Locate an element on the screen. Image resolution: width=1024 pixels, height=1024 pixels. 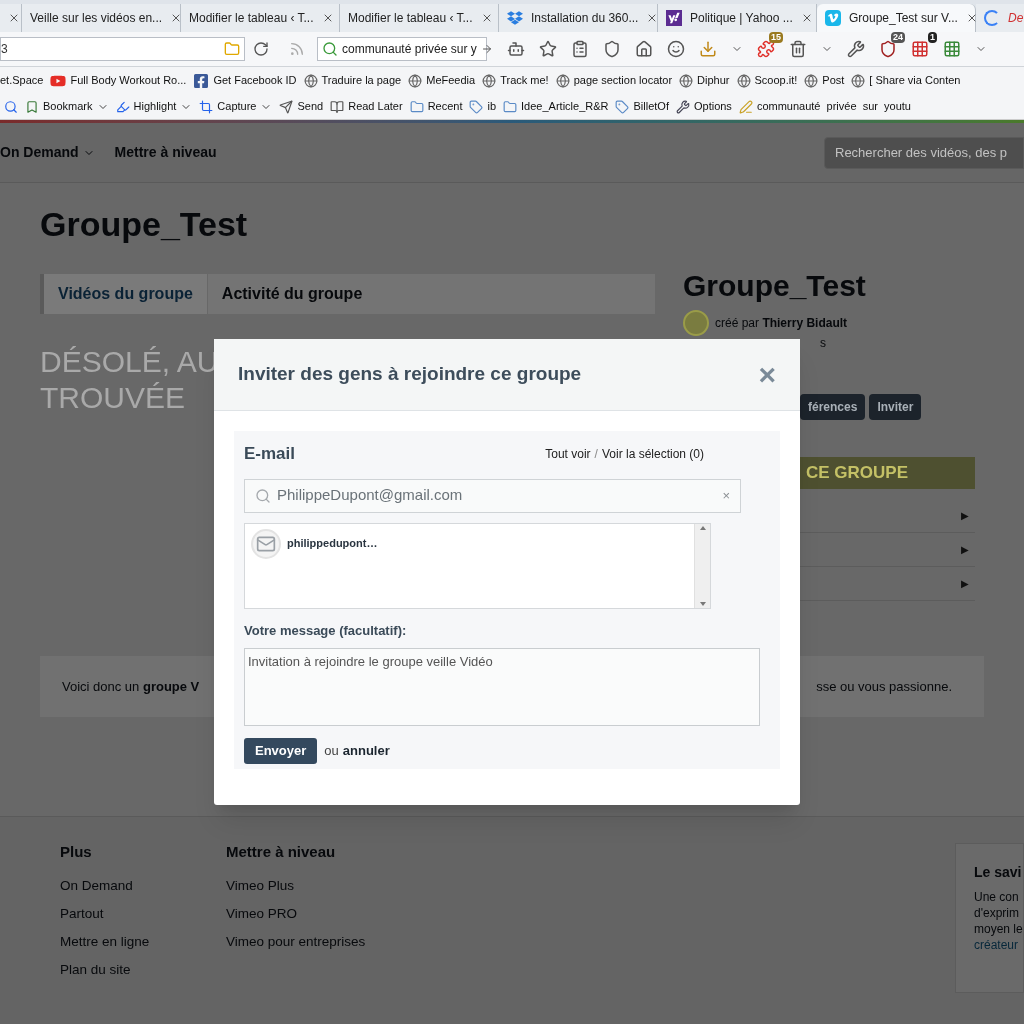
empty-message-text: TROUVÉE is located at coordinates (113, 398).